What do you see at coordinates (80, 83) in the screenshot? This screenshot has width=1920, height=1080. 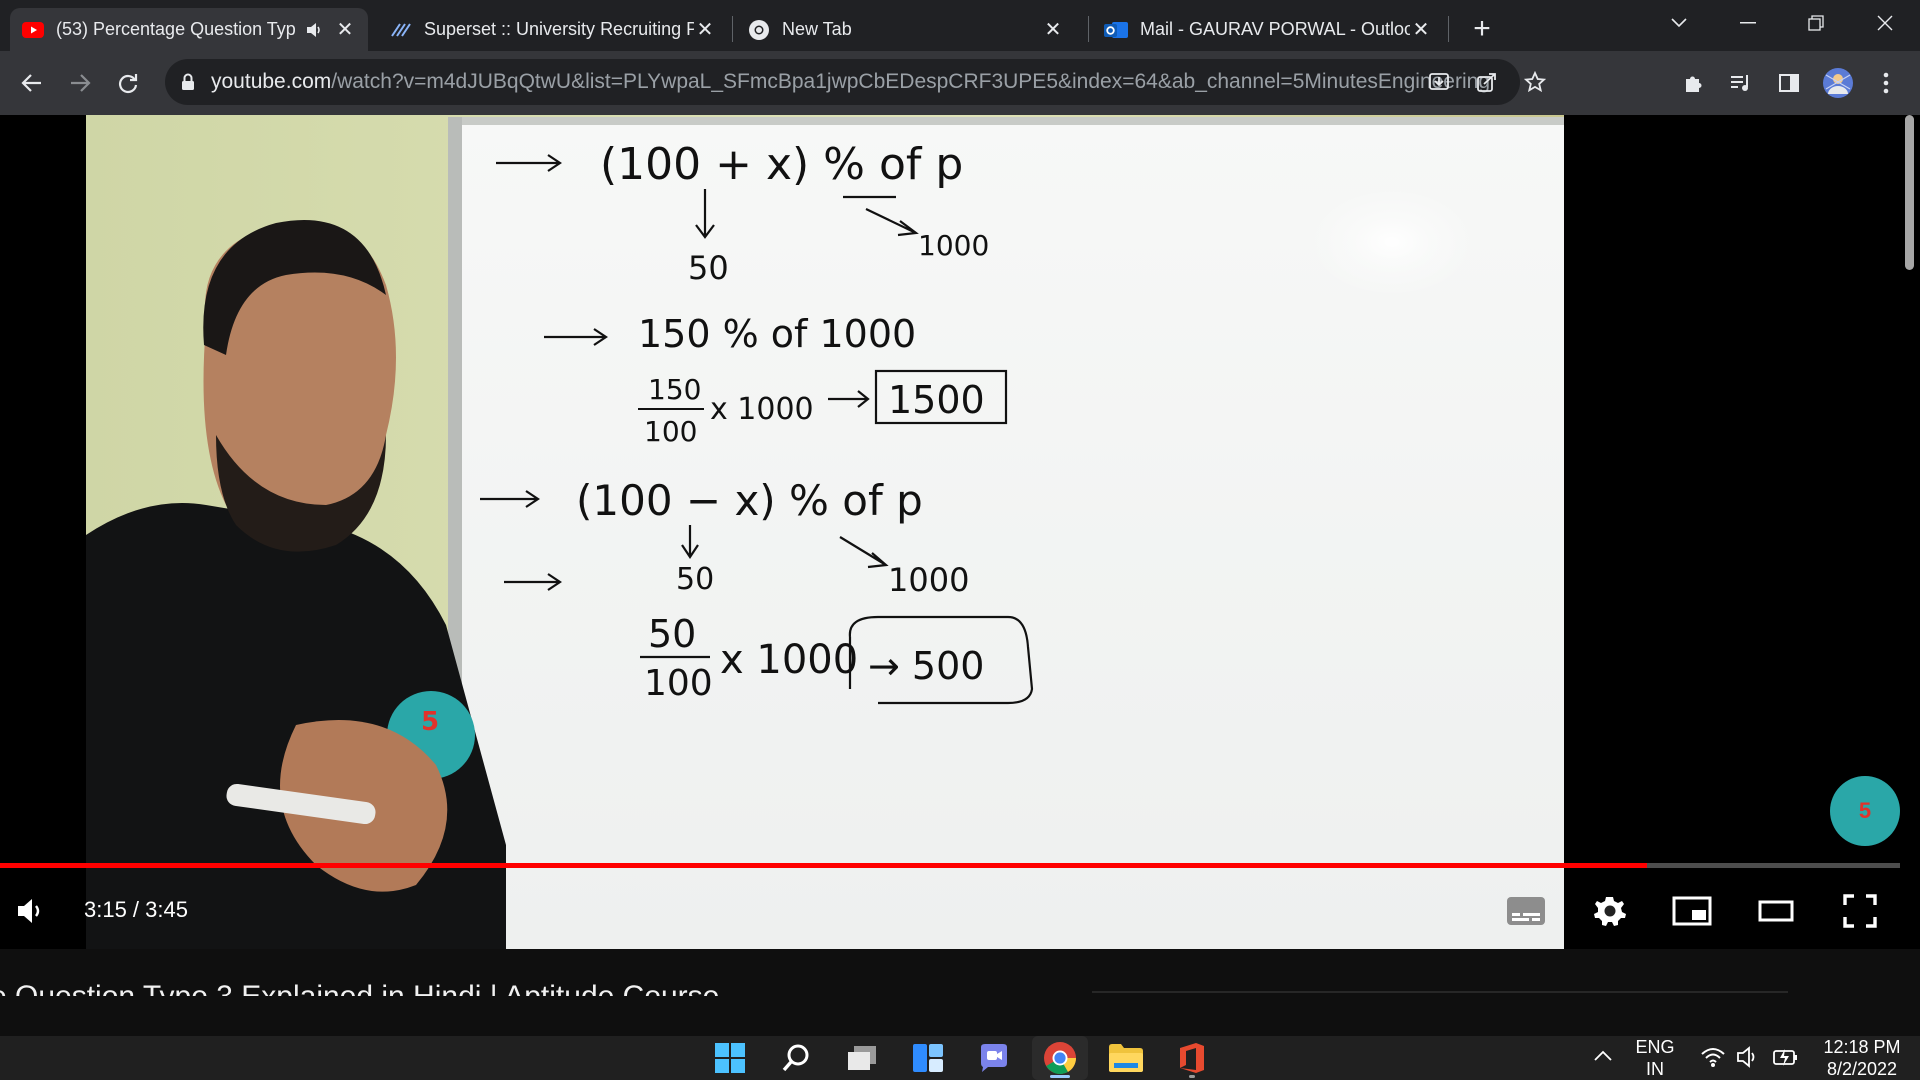 I see `forward-icon` at bounding box center [80, 83].